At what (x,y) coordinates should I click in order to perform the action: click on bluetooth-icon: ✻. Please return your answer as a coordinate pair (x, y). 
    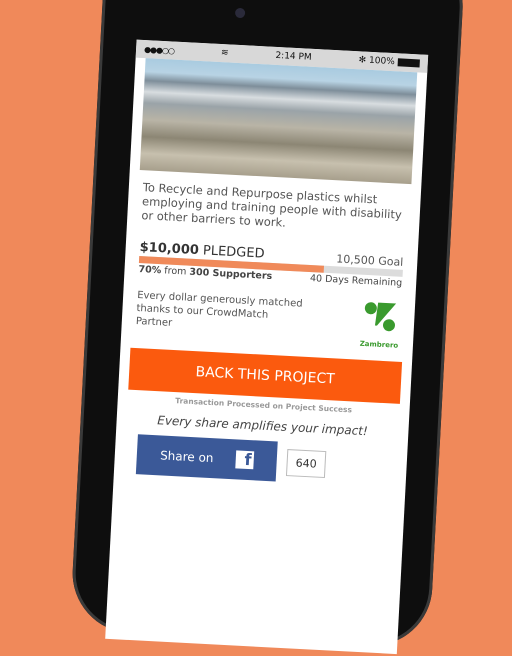
    Looking at the image, I should click on (362, 60).